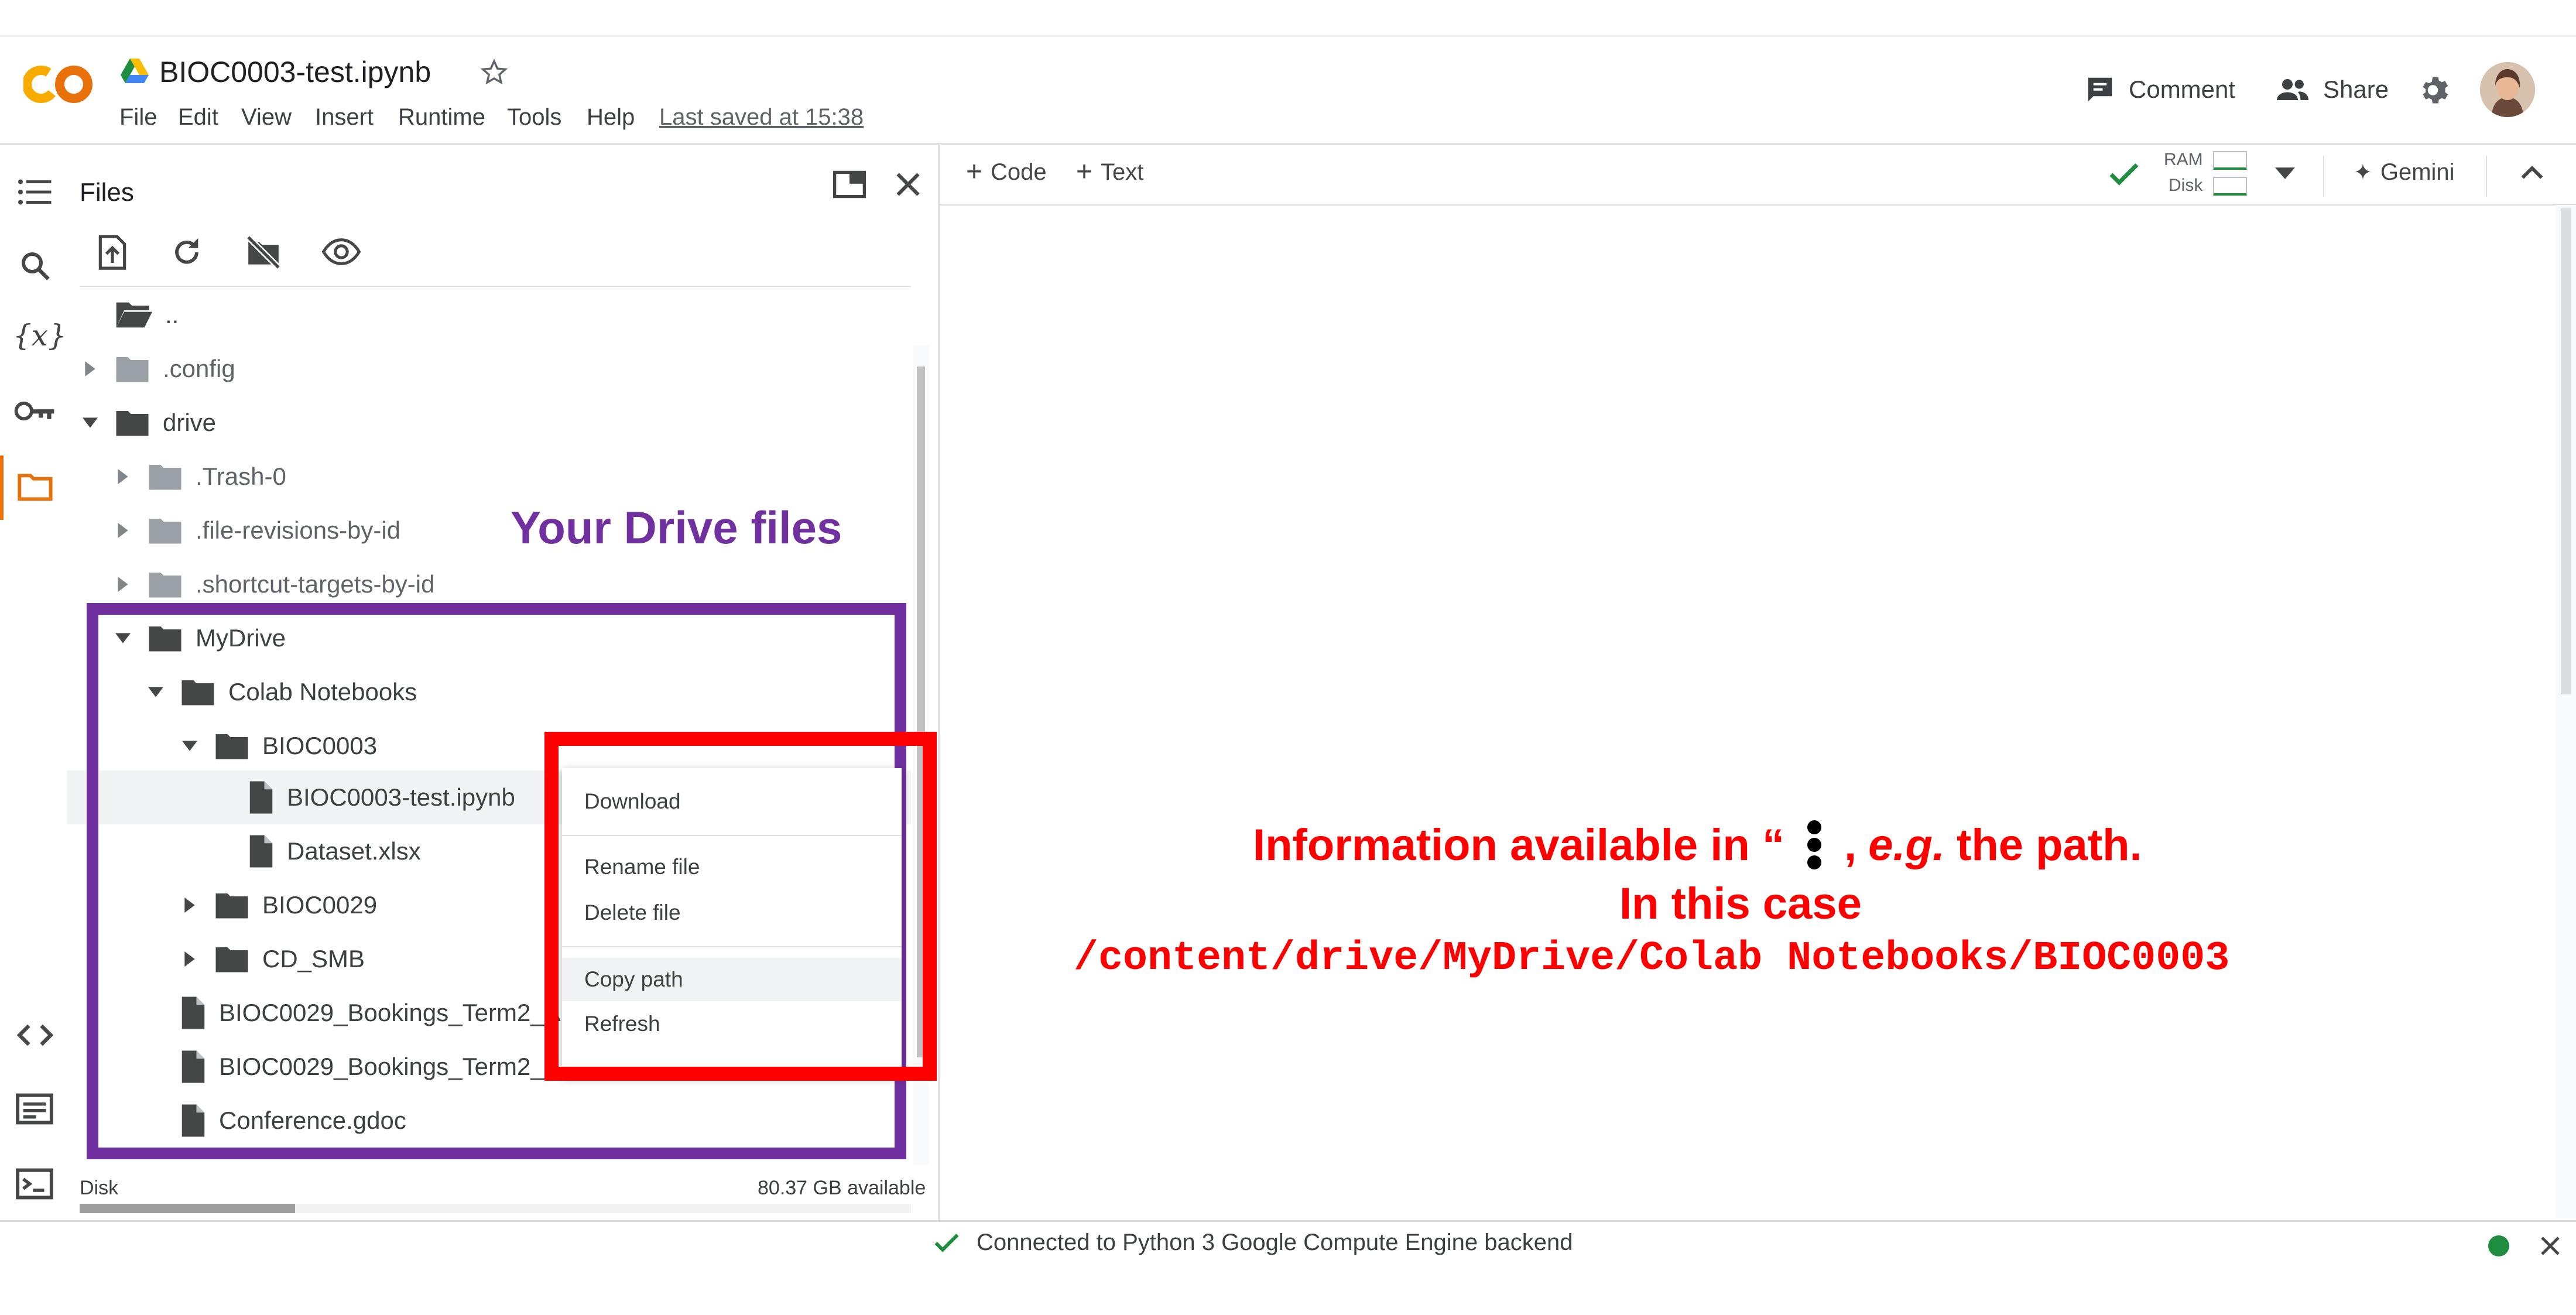 This screenshot has width=2576, height=1315. I want to click on tree-item-trash: .Trash-0, so click(198, 477).